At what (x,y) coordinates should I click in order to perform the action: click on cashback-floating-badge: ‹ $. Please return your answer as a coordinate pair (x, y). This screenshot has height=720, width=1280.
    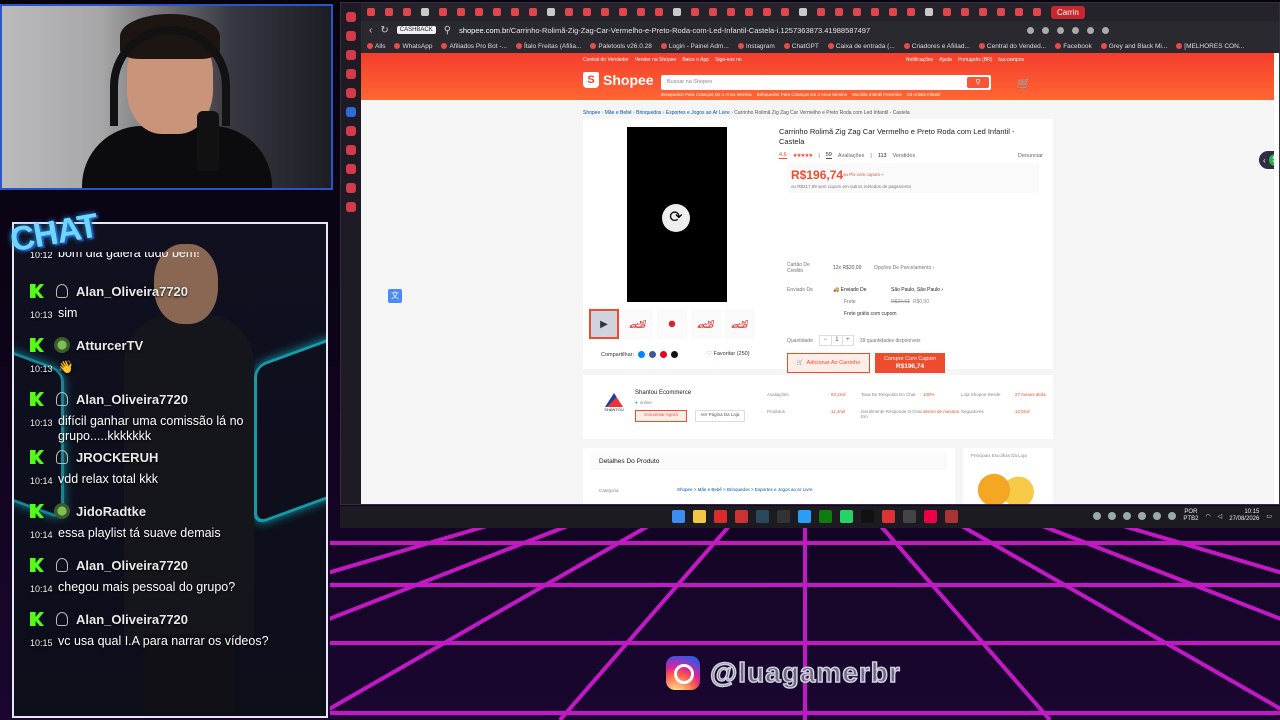
    Looking at the image, I should click on (1266, 160).